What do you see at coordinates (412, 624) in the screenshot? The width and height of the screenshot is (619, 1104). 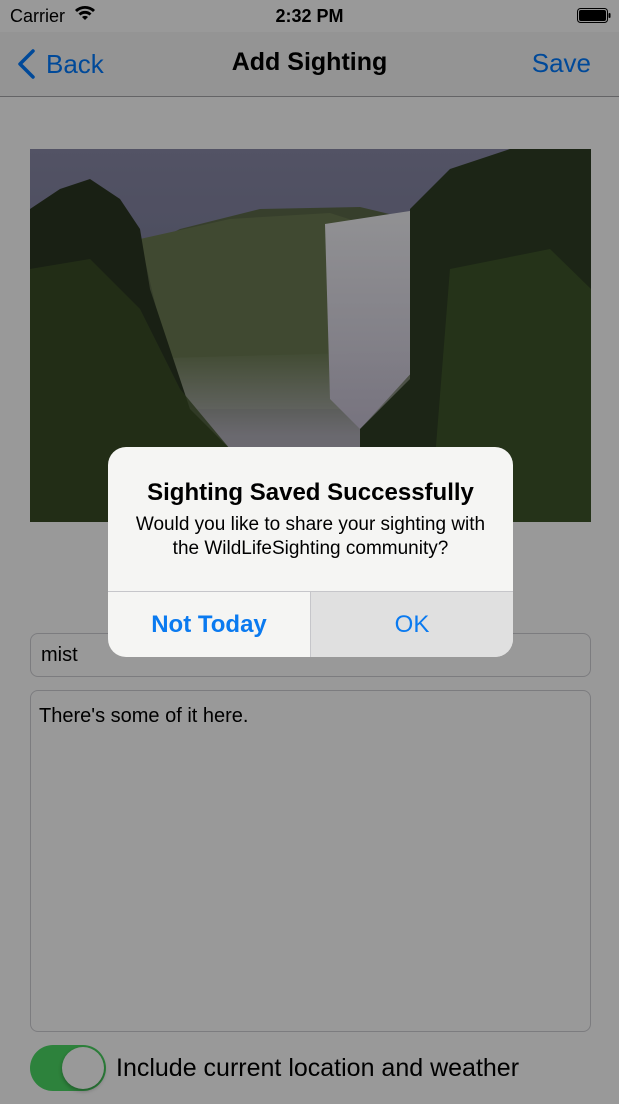 I see `ok-button: OK` at bounding box center [412, 624].